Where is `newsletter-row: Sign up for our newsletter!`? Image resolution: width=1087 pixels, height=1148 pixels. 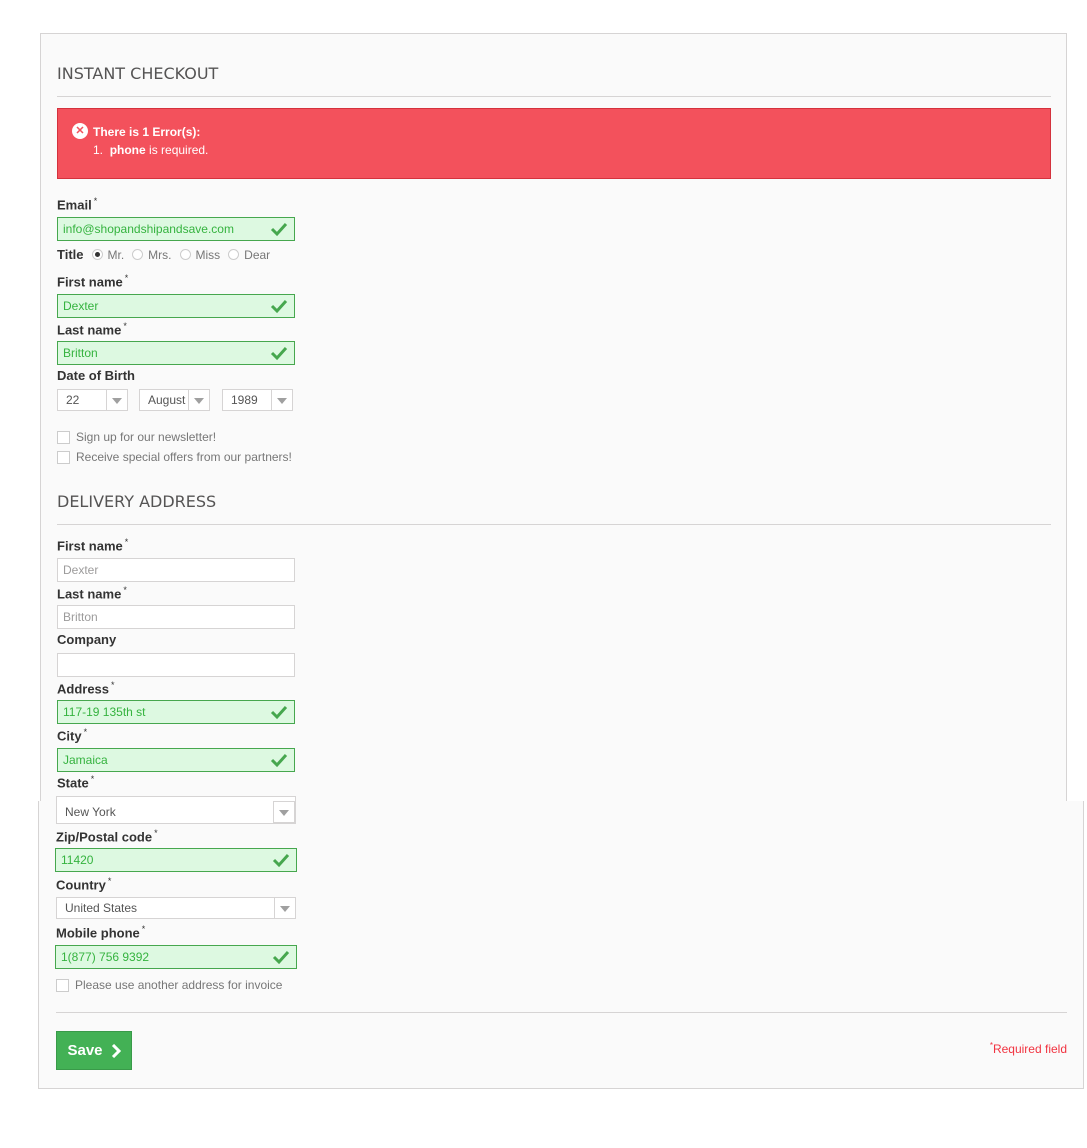 newsletter-row: Sign up for our newsletter! is located at coordinates (136, 437).